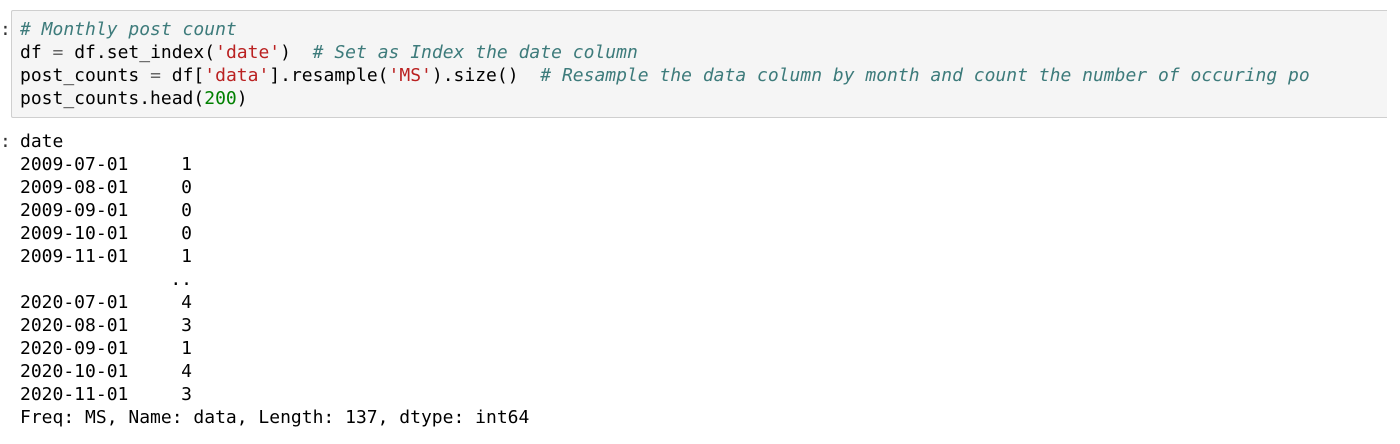  Describe the element at coordinates (74, 187) in the screenshot. I see `output-date: 2009-08-01` at that location.